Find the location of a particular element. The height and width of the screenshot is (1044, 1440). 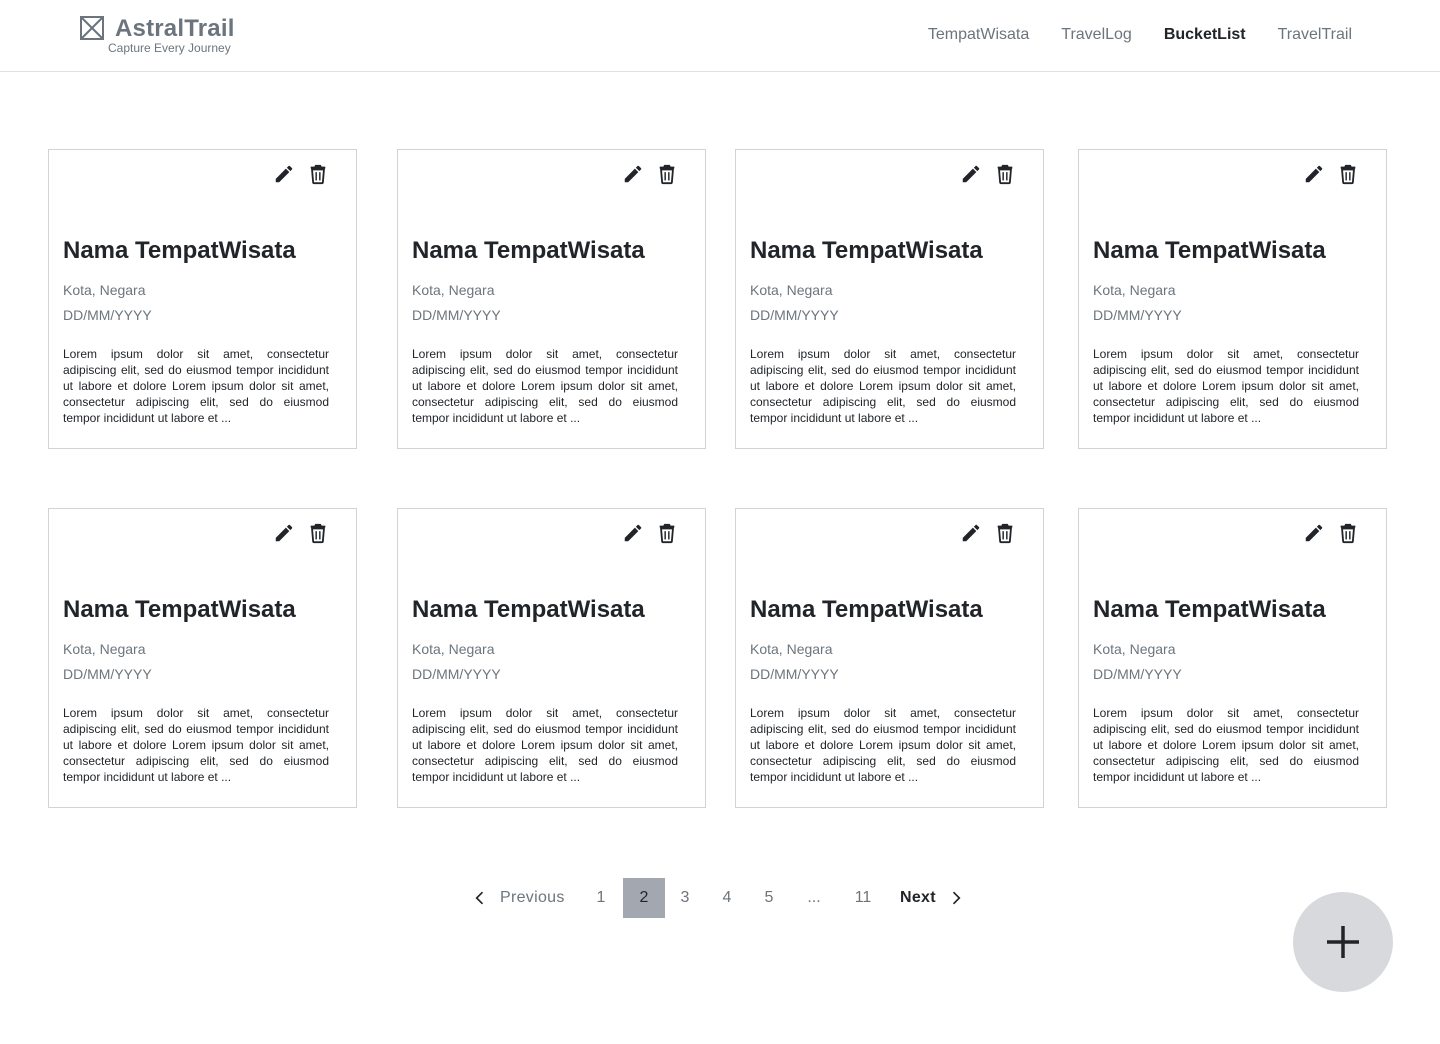

page-number-current: 2 is located at coordinates (644, 898).